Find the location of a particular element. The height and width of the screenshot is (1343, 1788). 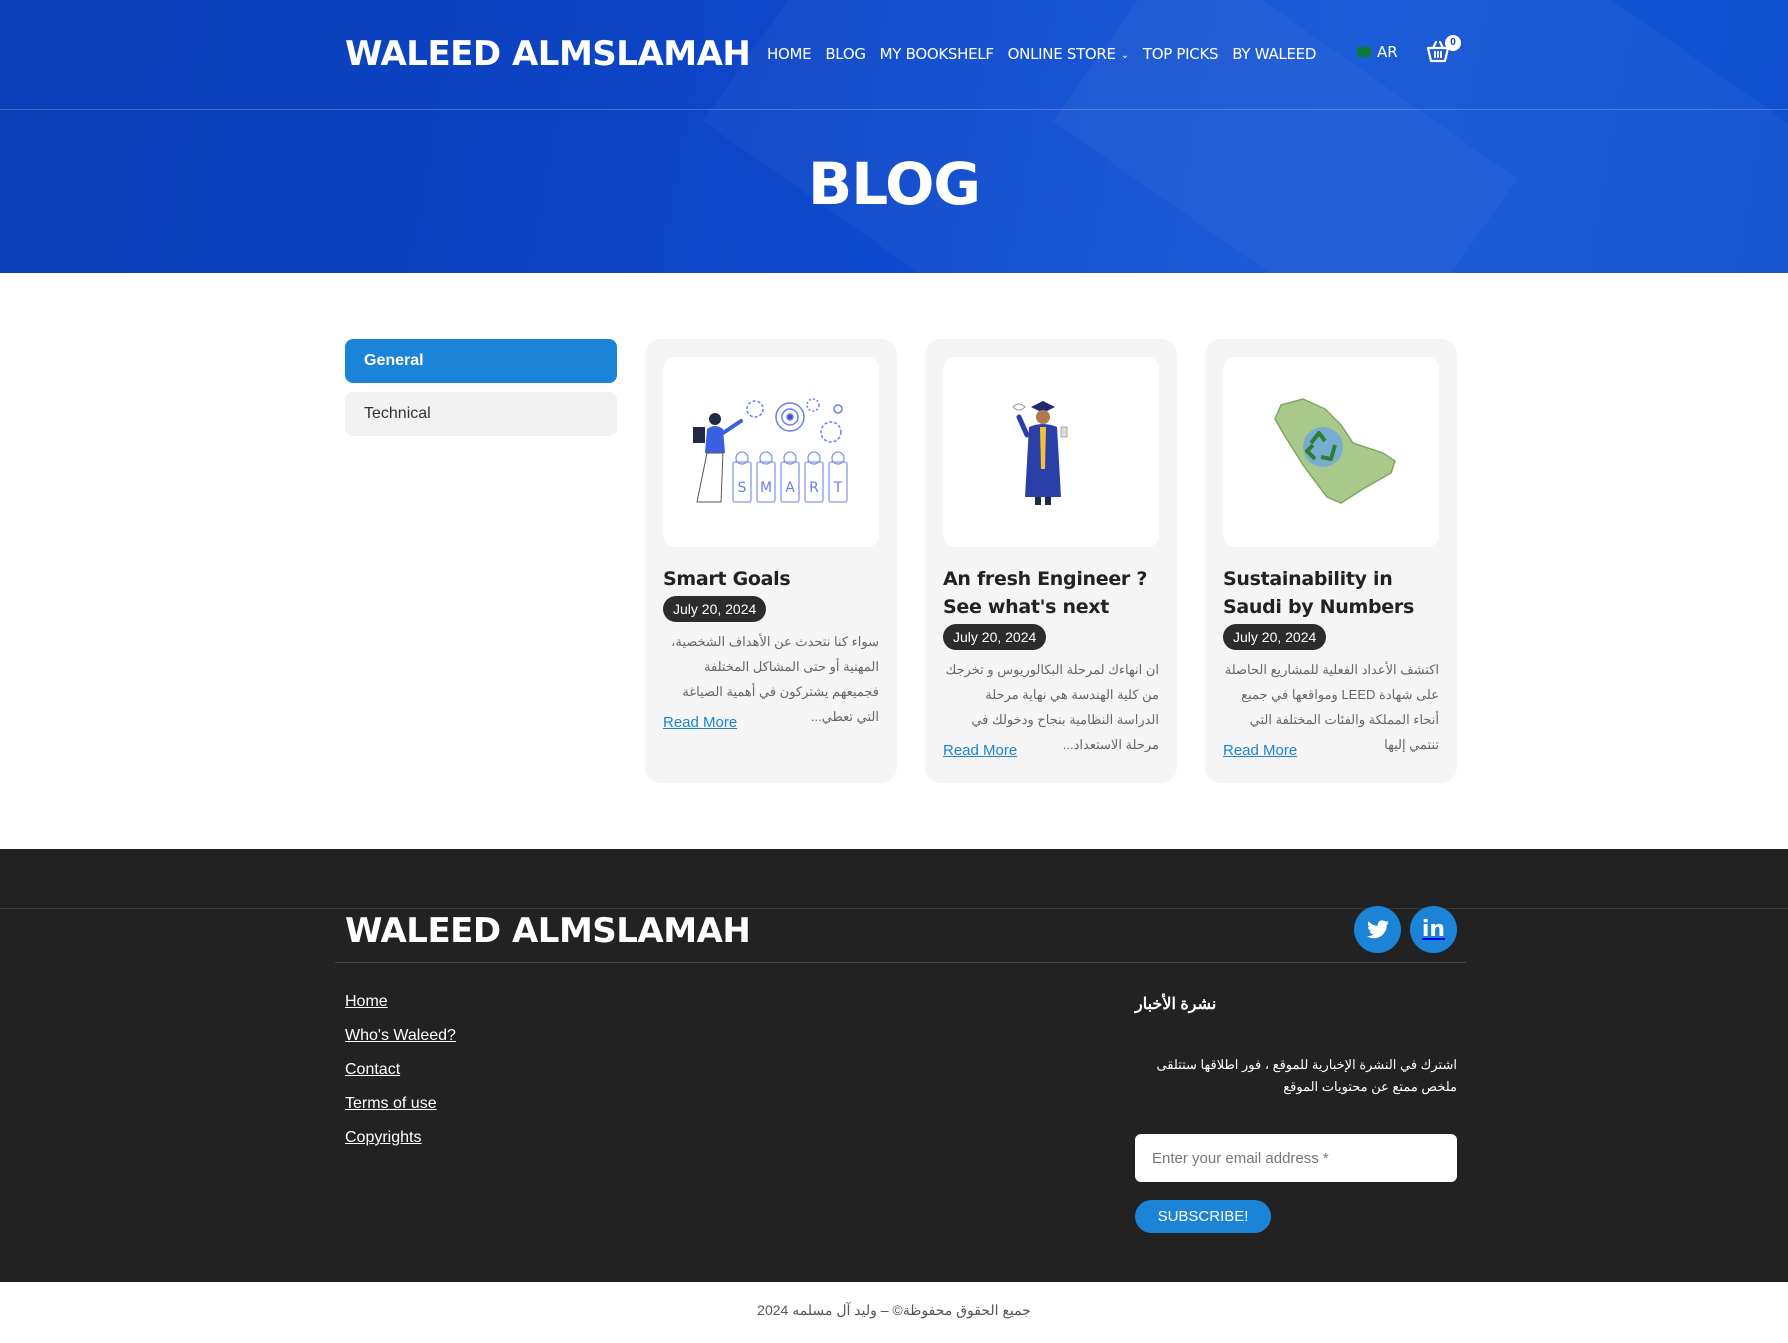

smart-letter-a: A is located at coordinates (790, 488).